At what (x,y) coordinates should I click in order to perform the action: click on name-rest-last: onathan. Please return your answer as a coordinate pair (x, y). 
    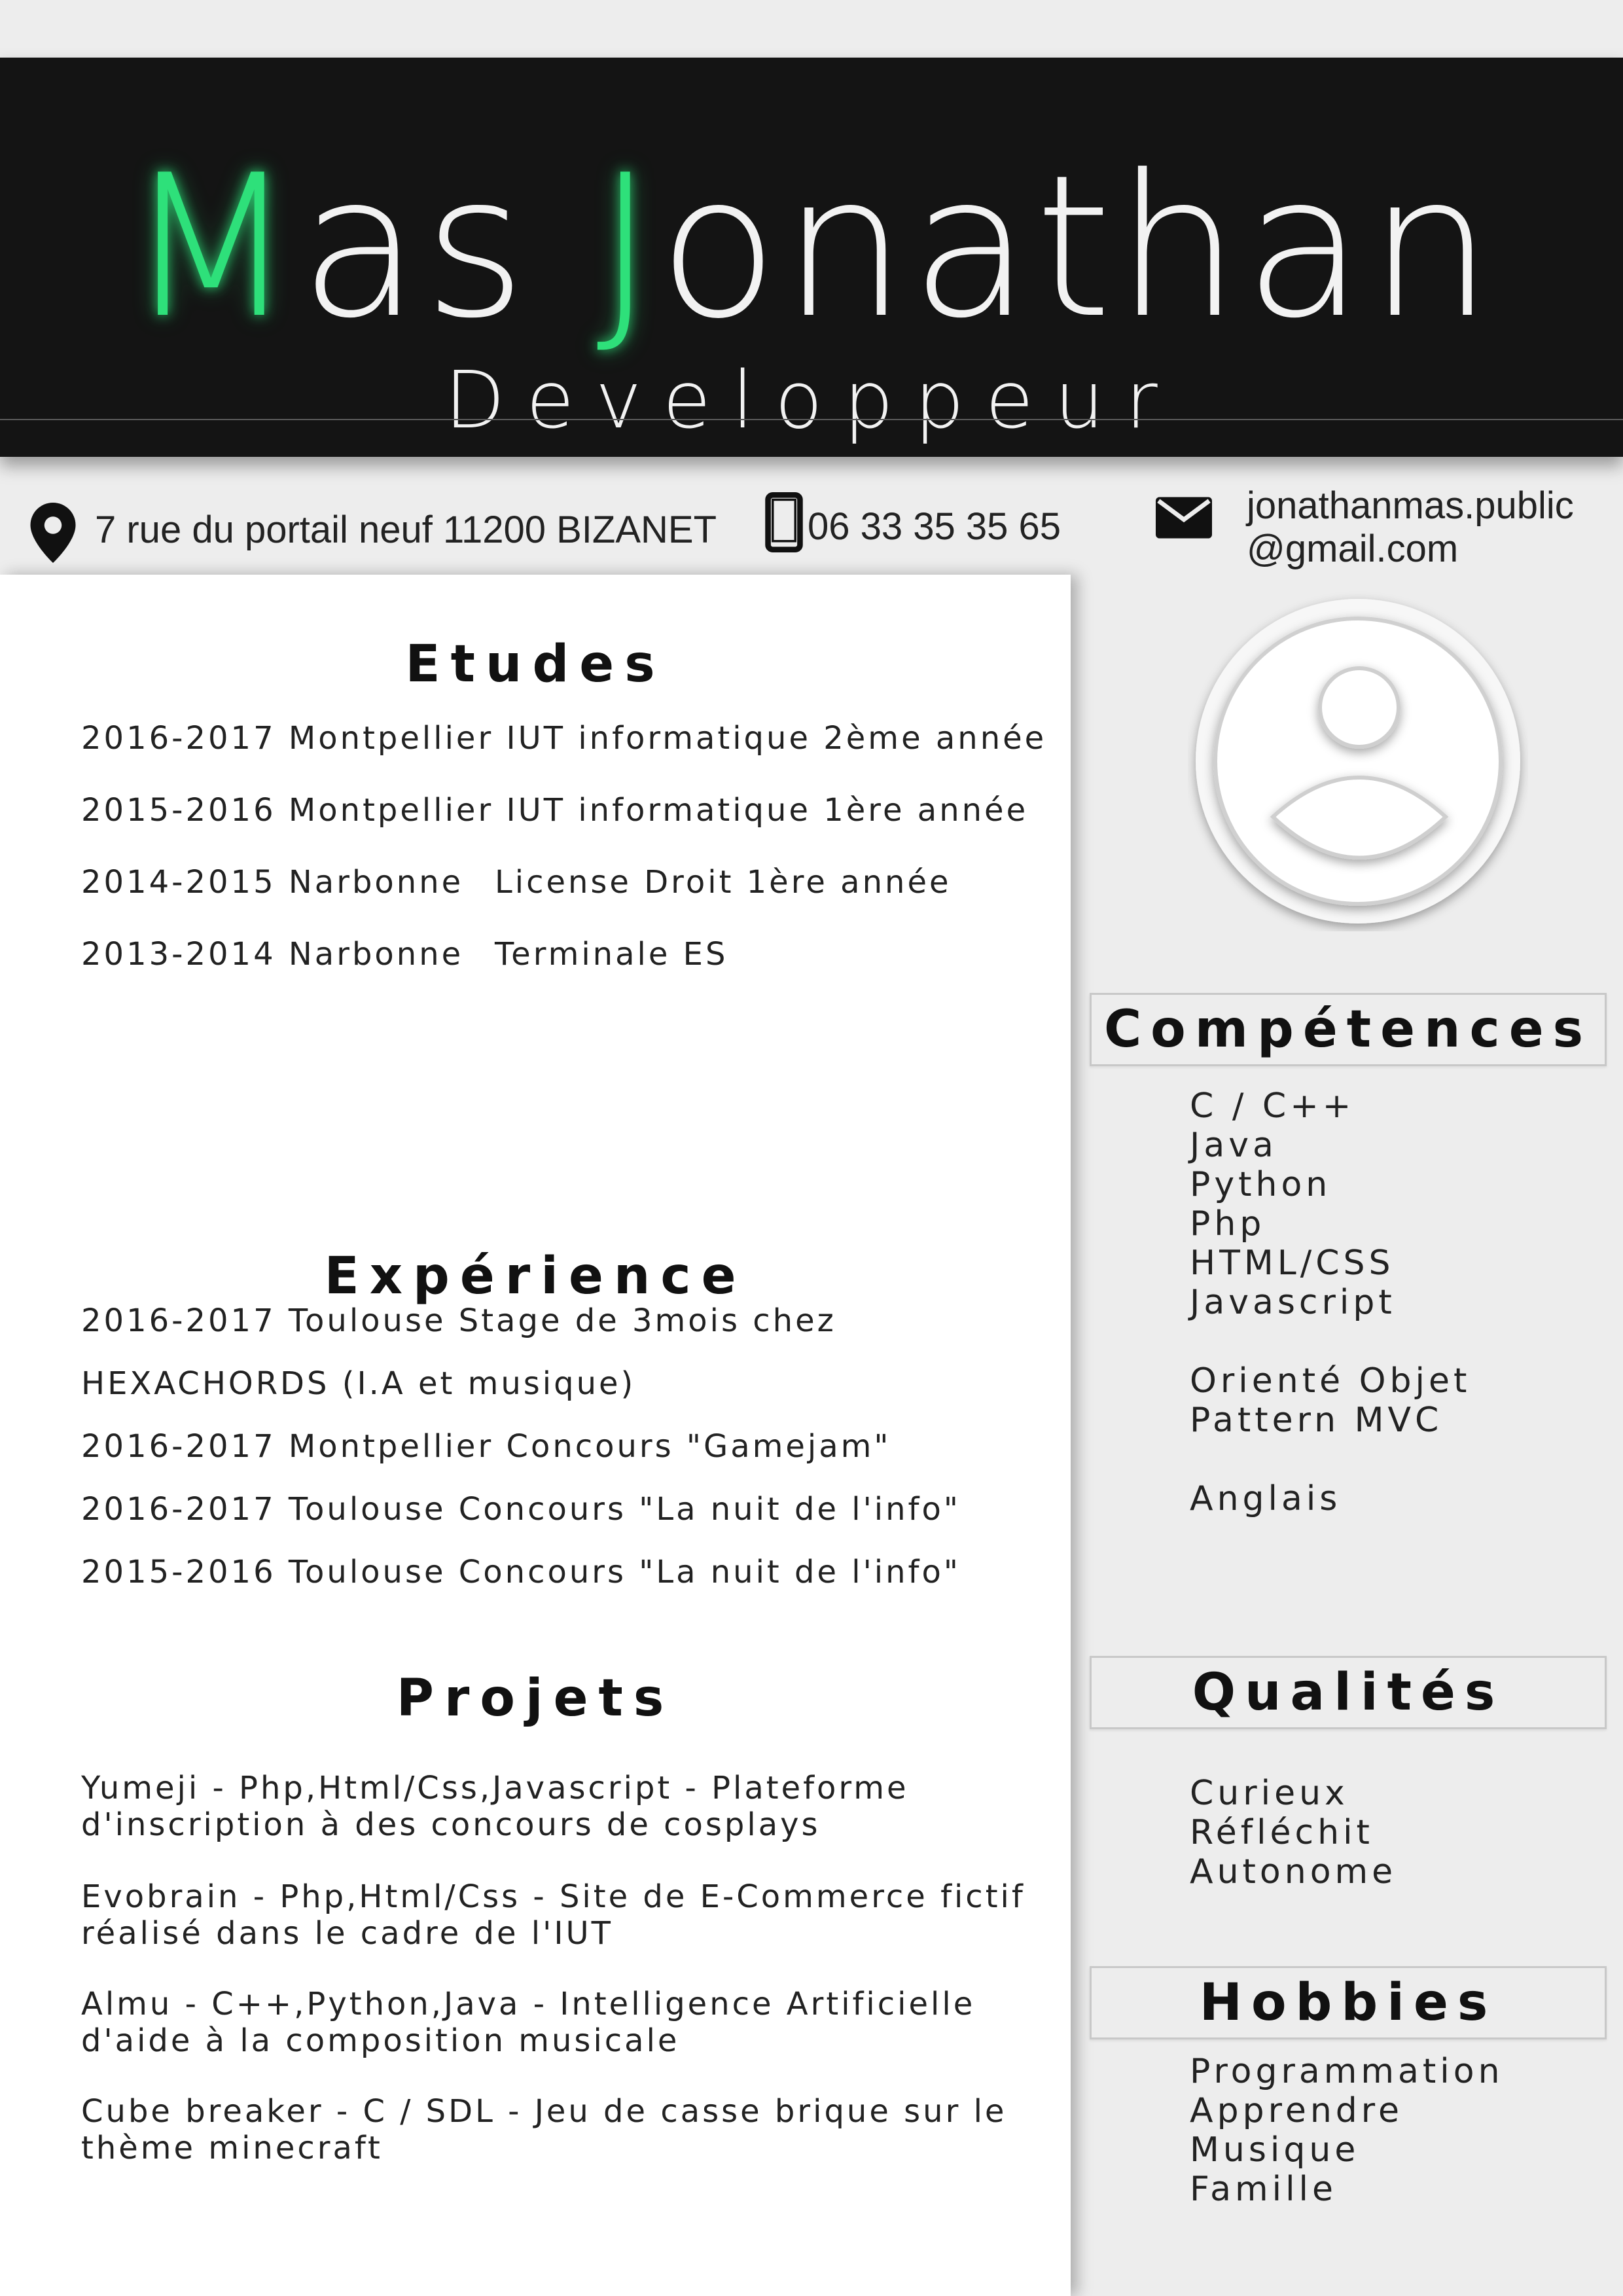
    Looking at the image, I should click on (1077, 247).